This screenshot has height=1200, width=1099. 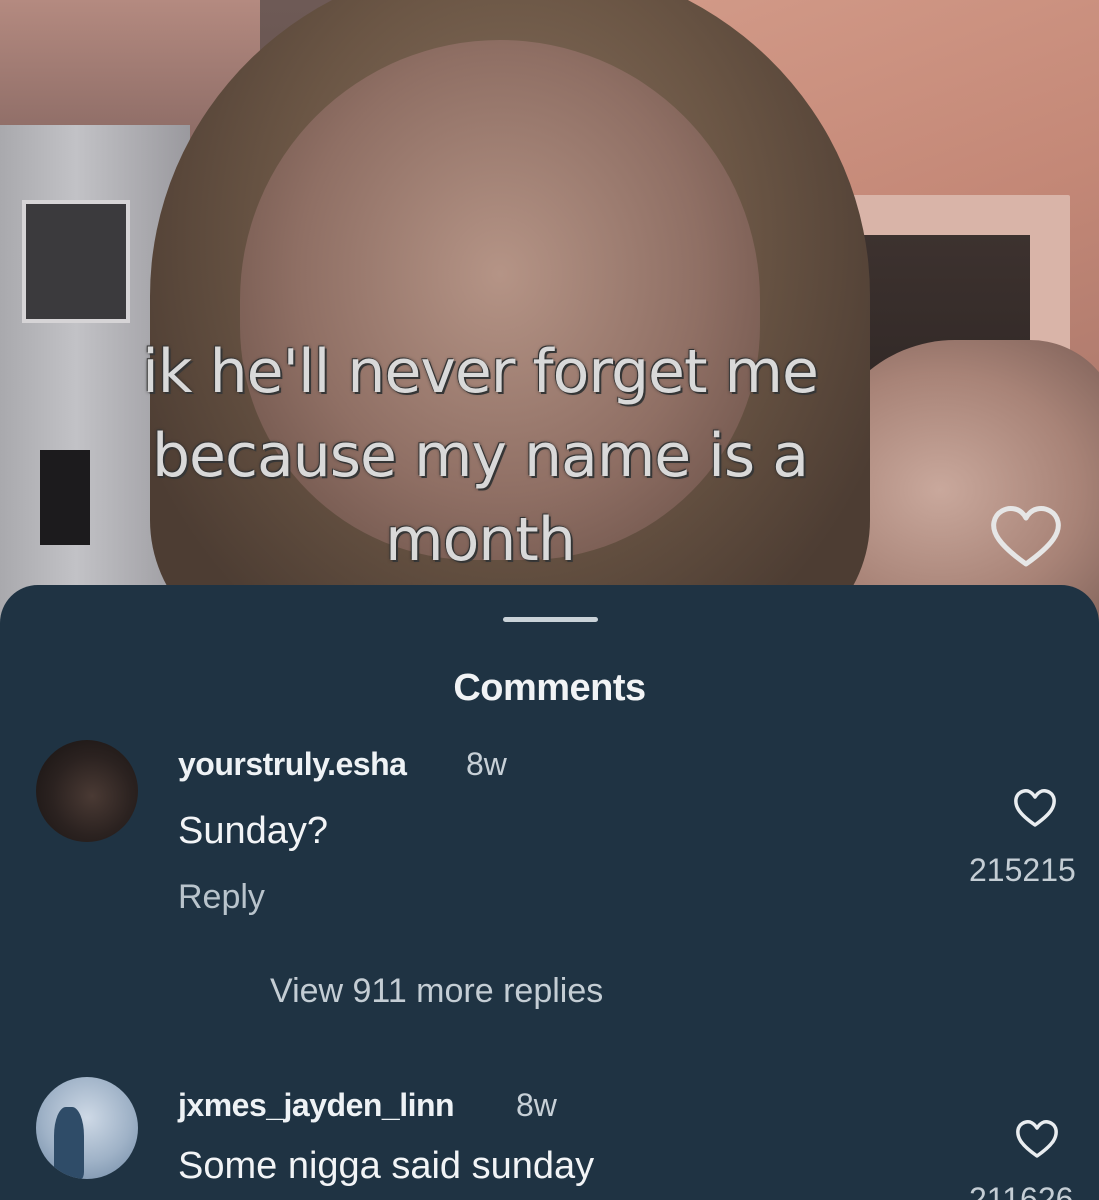 I want to click on comments-title: Comments, so click(x=549, y=688).